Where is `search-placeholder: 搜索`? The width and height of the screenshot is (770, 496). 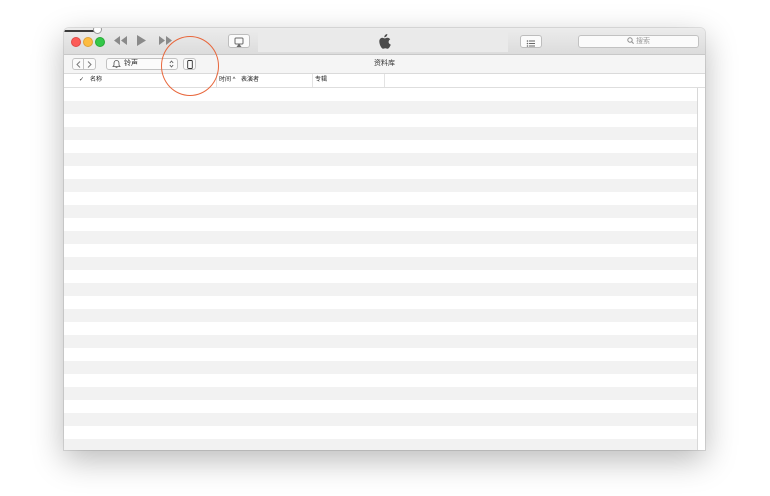
search-placeholder: 搜索 is located at coordinates (643, 41).